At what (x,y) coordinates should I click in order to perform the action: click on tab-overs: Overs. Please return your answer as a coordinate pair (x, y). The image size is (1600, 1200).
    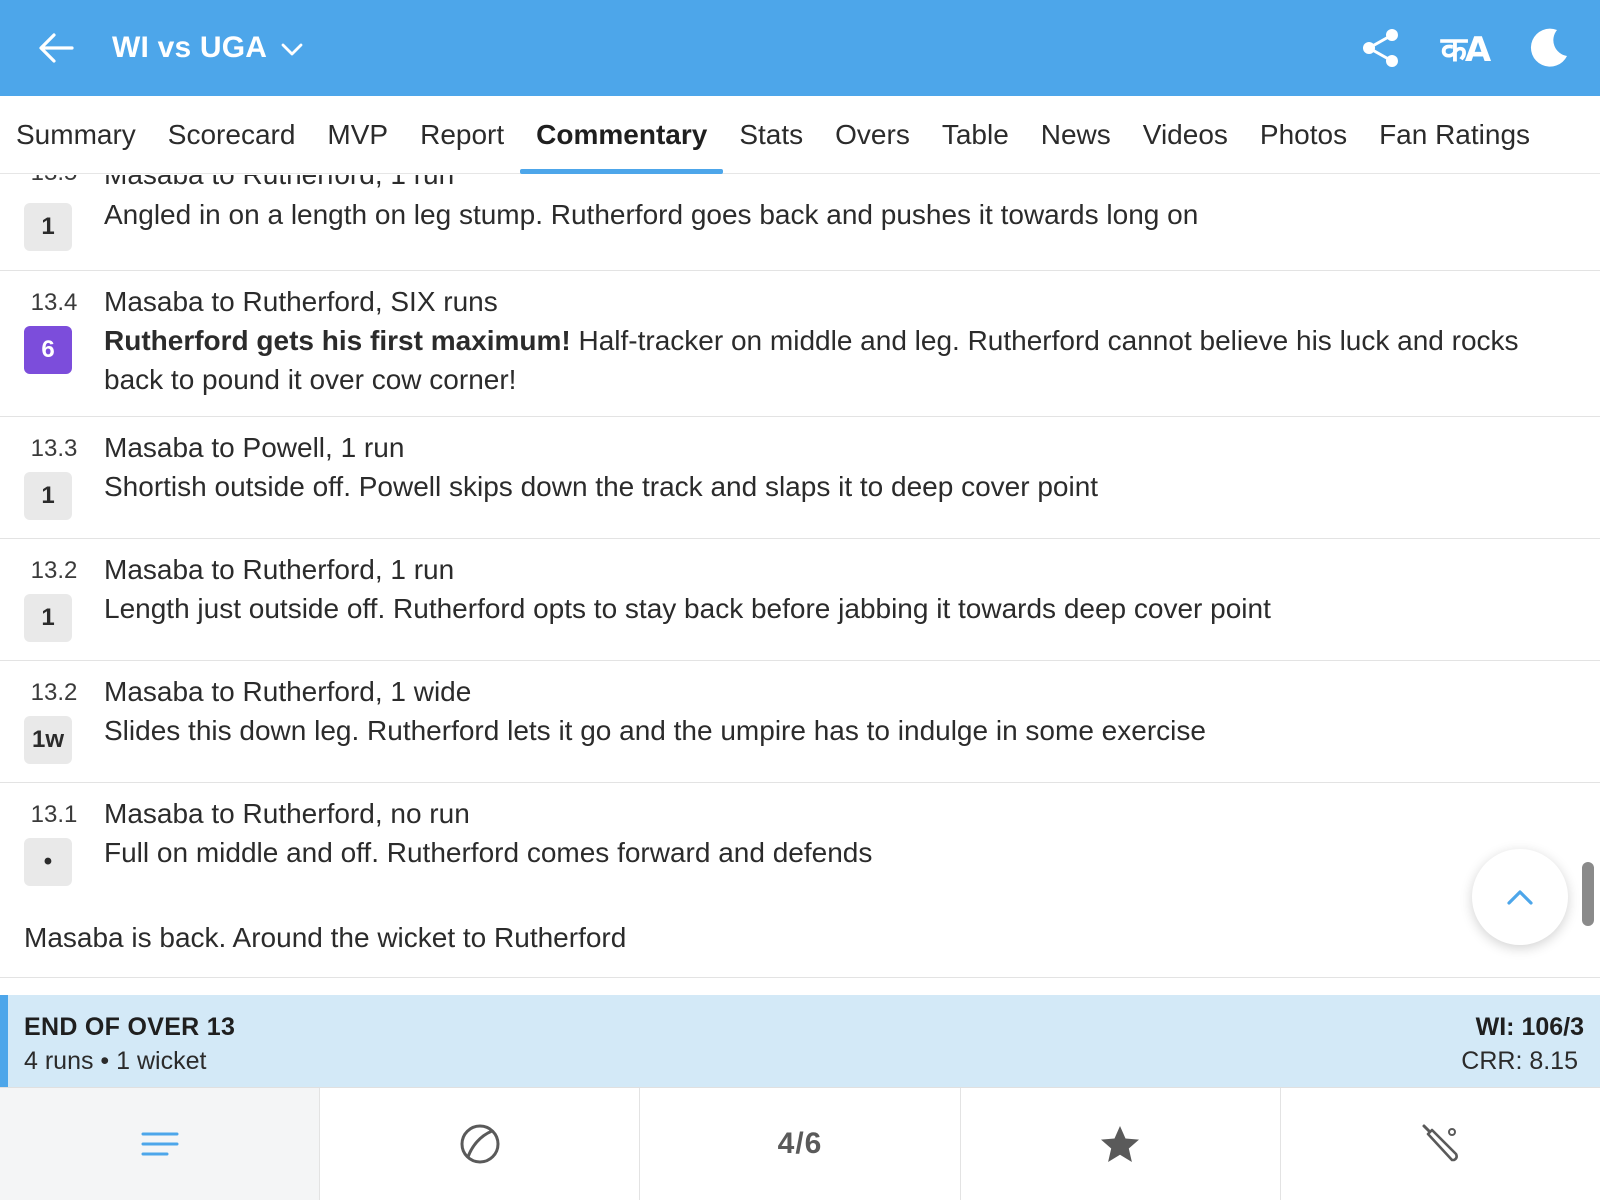
    Looking at the image, I should click on (872, 135).